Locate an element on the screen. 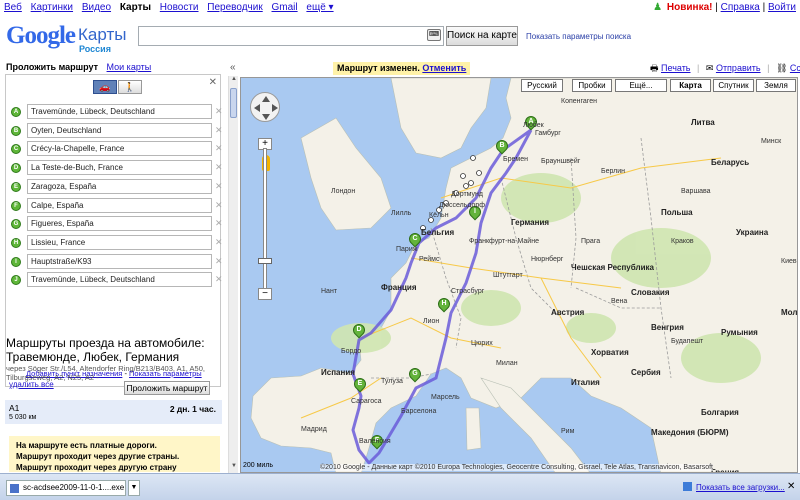 This screenshot has width=800, height=500. waypoint-marker-icon: C is located at coordinates (16, 149).